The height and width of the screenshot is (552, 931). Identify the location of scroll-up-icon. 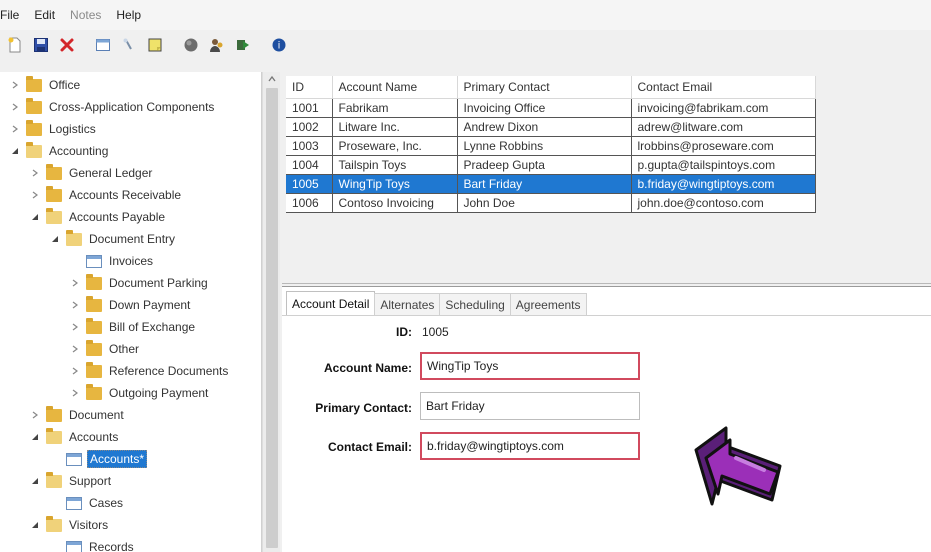
(272, 79).